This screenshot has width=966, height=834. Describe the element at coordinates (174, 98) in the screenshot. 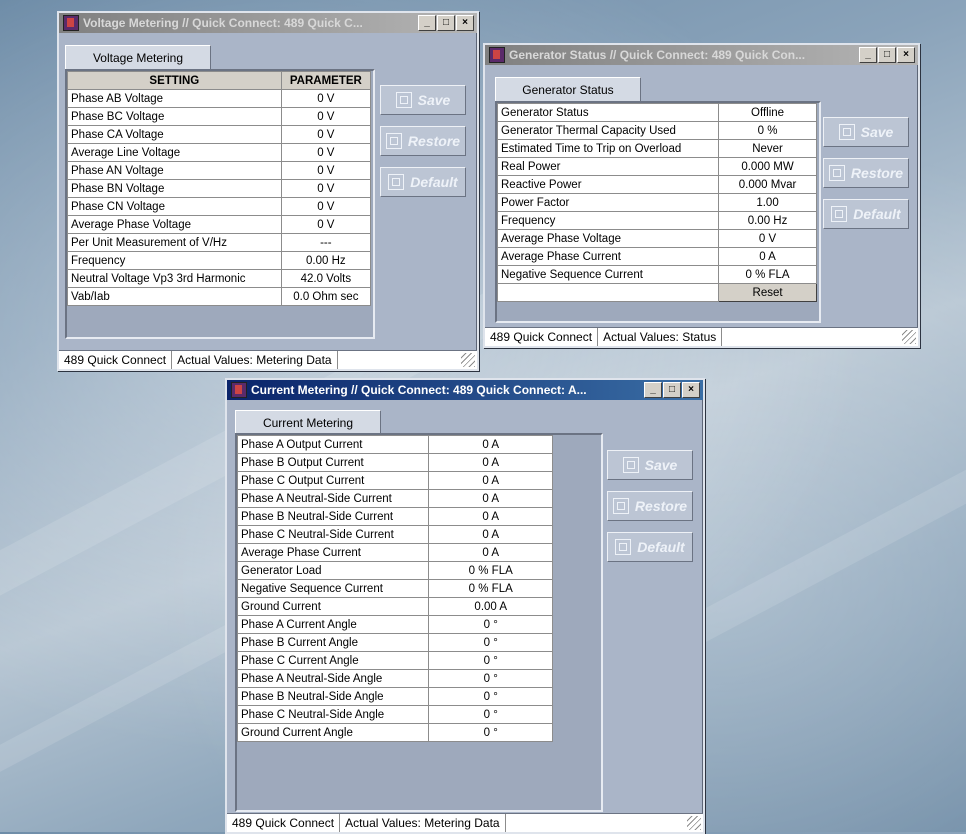

I see `setting-name-cell: Phase AB Voltage` at that location.